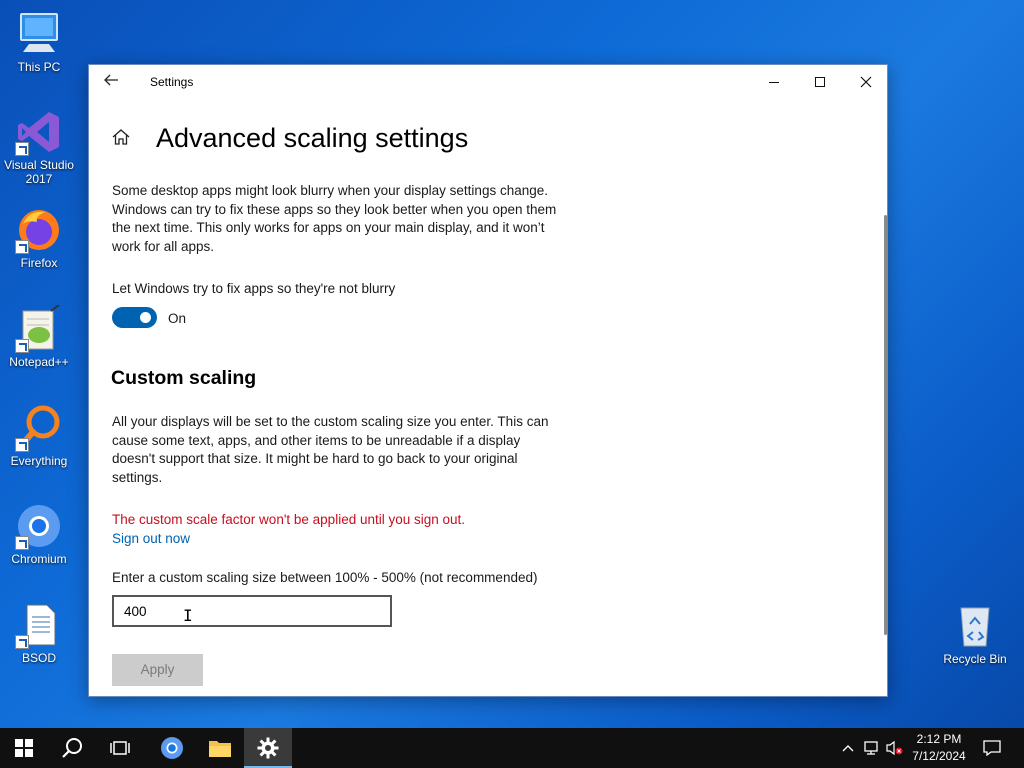 This screenshot has height=768, width=1024. I want to click on close-icon, so click(866, 82).